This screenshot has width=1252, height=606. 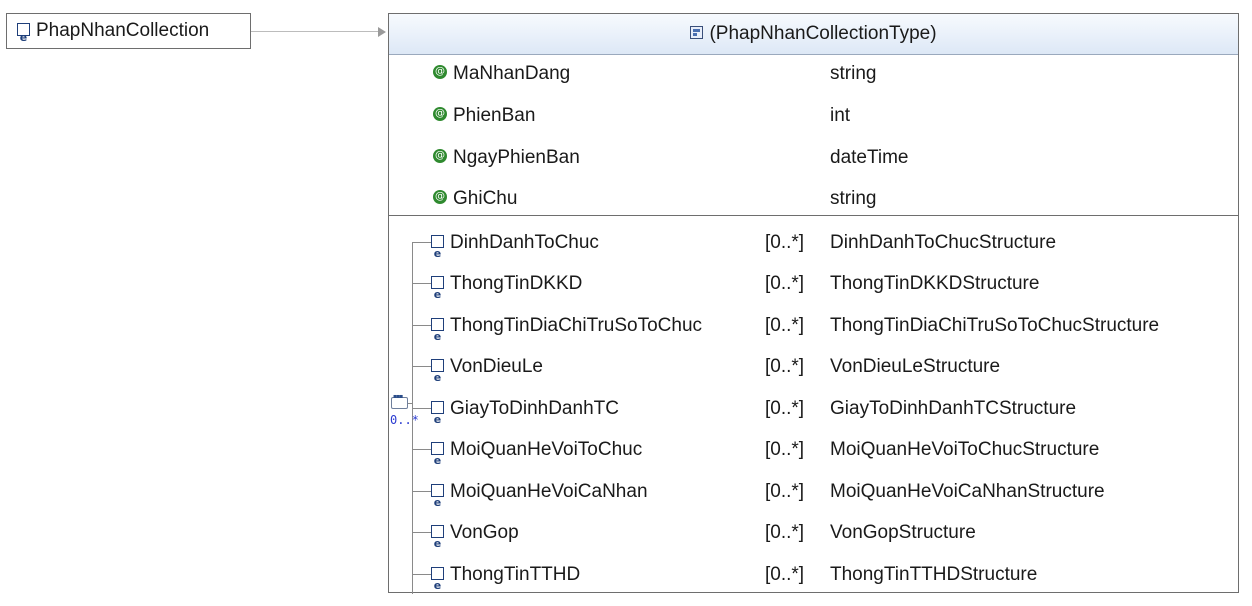 I want to click on element-type: VonDieuLeStructure, so click(x=915, y=366).